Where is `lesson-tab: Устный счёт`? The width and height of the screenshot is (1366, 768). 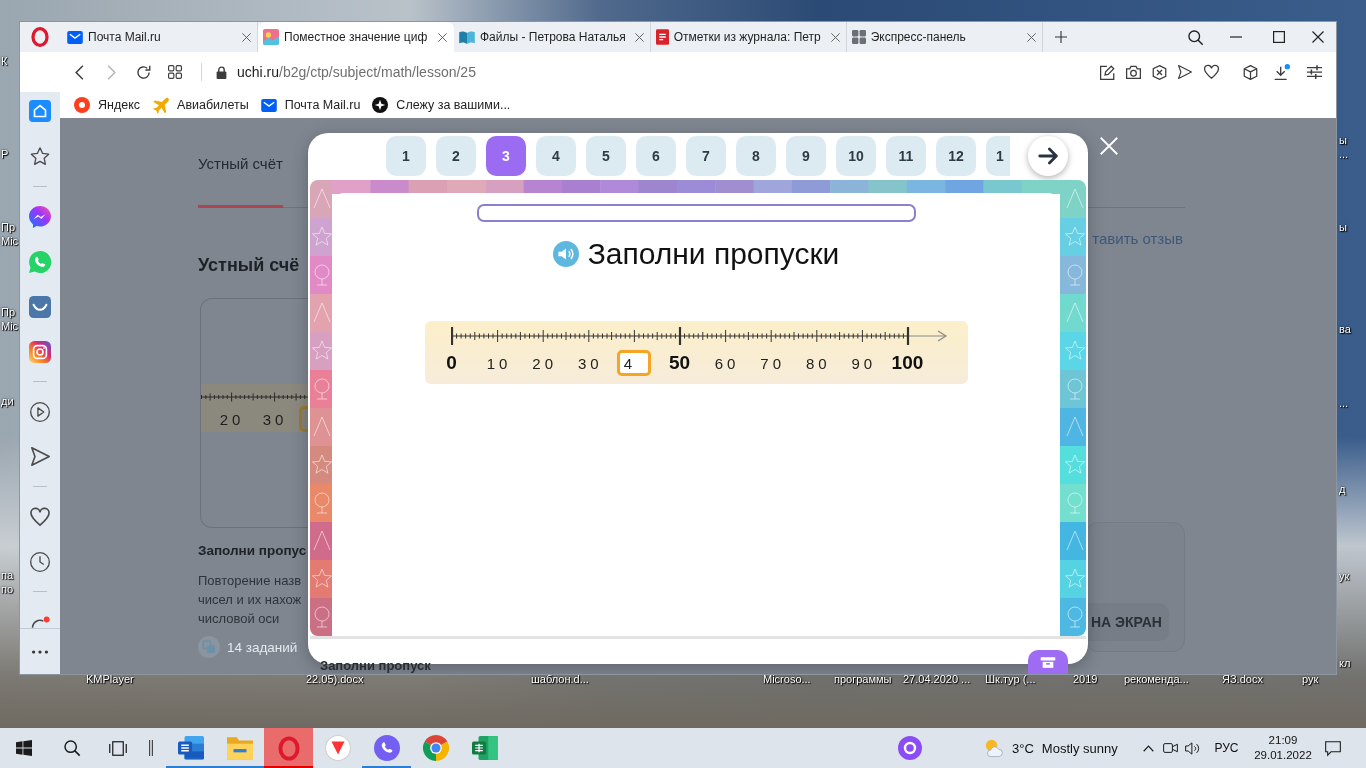 lesson-tab: Устный счёт is located at coordinates (240, 181).